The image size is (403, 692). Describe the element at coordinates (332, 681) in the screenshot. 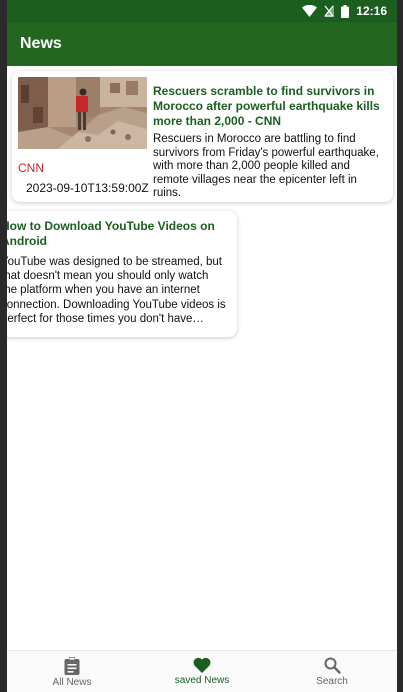

I see `nav-label-search: Search` at that location.